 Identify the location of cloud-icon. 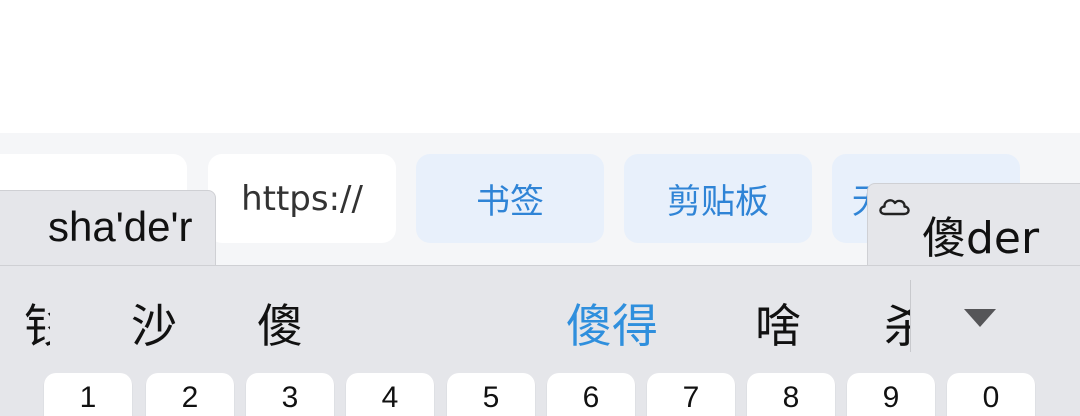
(894, 207).